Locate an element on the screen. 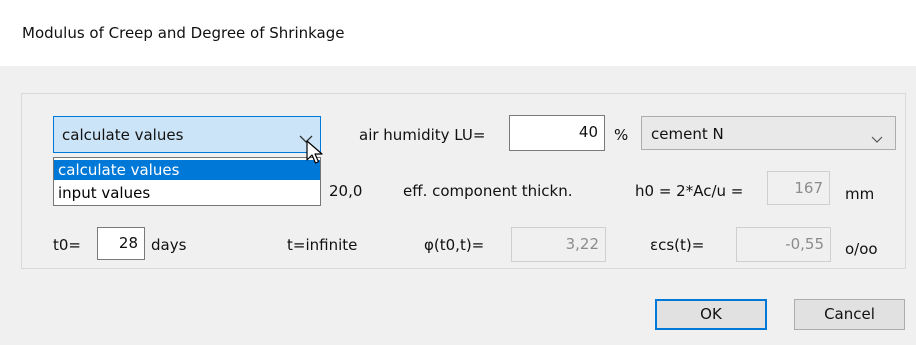 Image resolution: width=916 pixels, height=345 pixels. dialog-title: Modulus of Creep and Degree of Shrinkage is located at coordinates (183, 33).